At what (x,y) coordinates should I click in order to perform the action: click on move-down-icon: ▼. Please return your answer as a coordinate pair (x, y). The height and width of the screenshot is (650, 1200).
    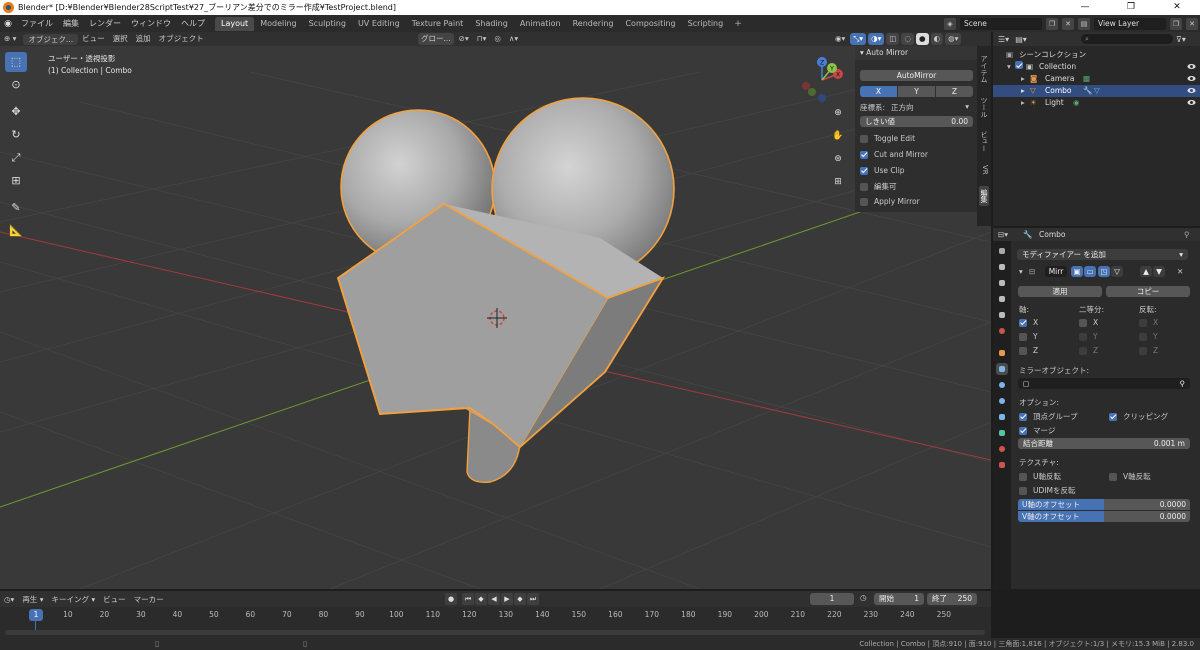
    Looking at the image, I should click on (1159, 271).